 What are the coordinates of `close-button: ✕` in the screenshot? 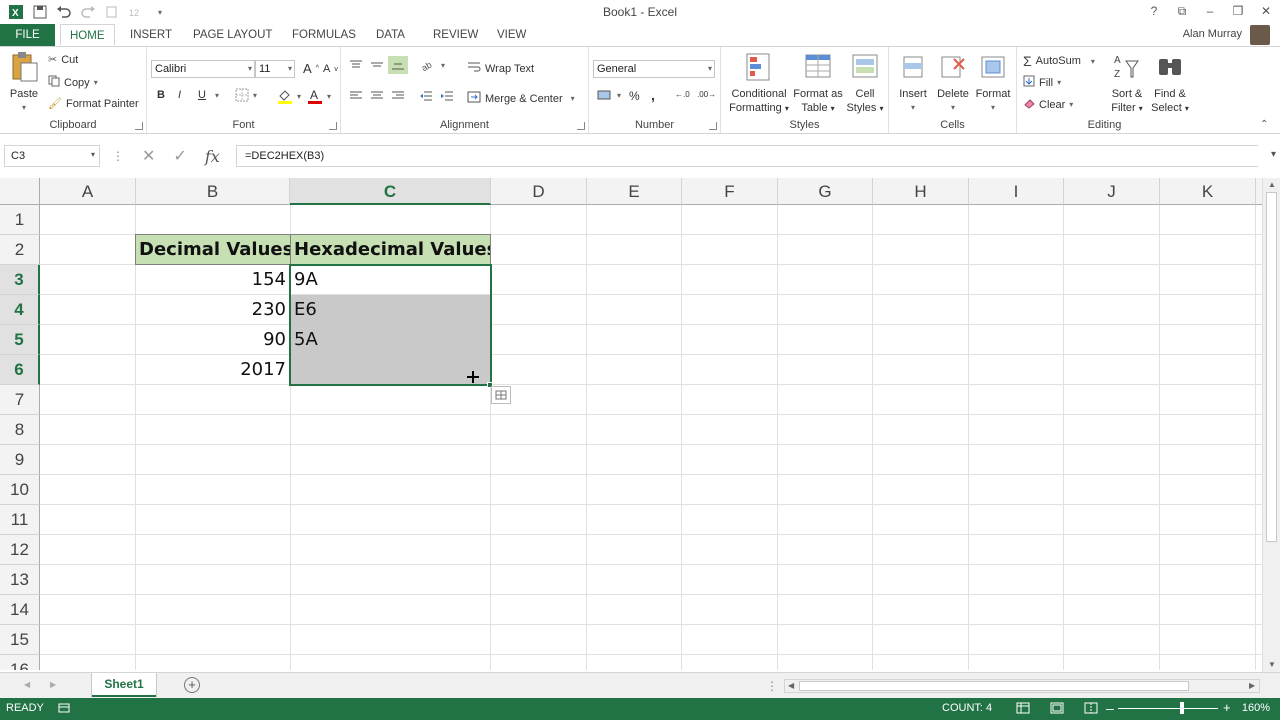 It's located at (1266, 11).